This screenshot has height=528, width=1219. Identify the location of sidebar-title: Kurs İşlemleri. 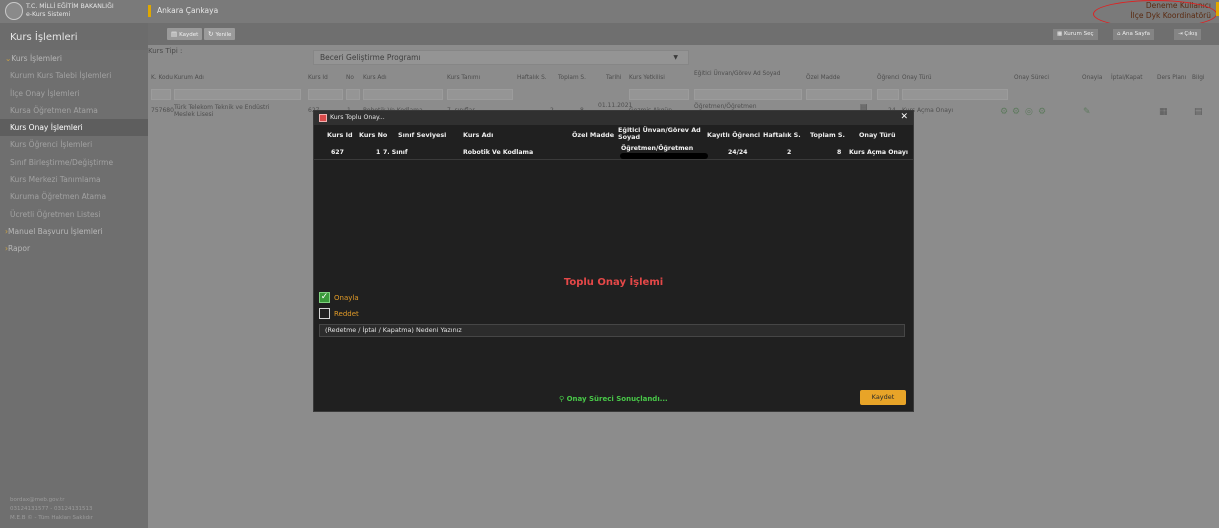
(74, 36).